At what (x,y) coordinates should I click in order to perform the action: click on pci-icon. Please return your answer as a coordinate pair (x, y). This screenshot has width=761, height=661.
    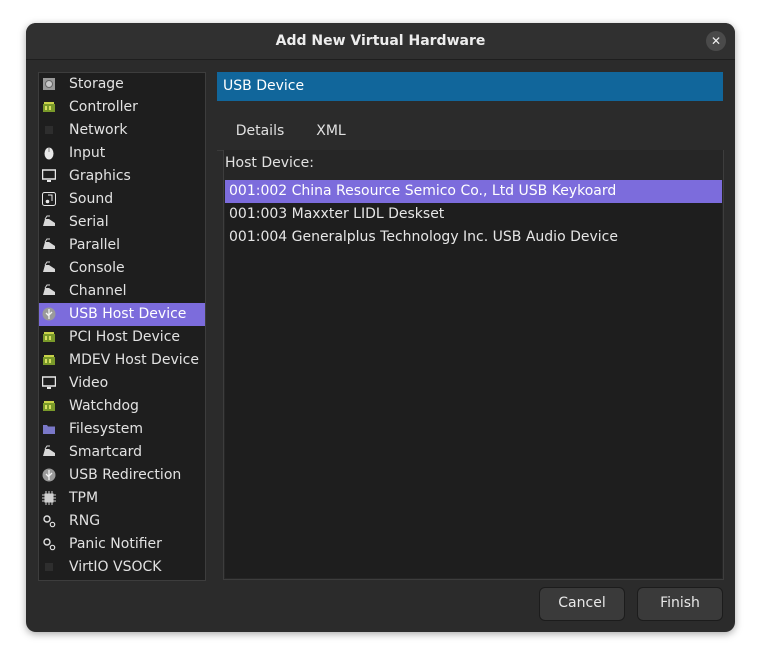
    Looking at the image, I should click on (49, 337).